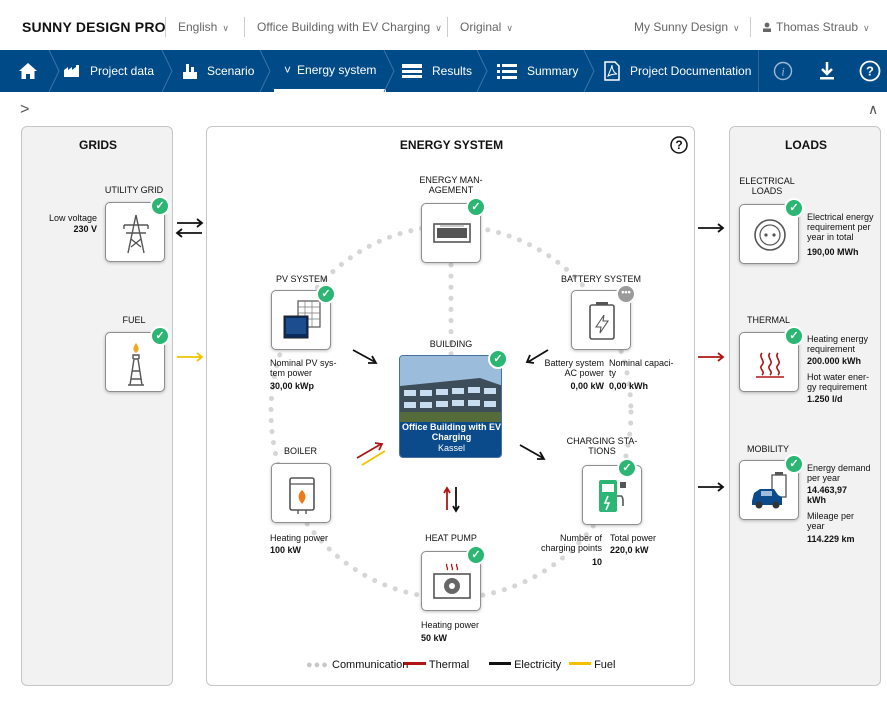 This screenshot has width=887, height=713. I want to click on load-connection-arrows, so click(711, 357).